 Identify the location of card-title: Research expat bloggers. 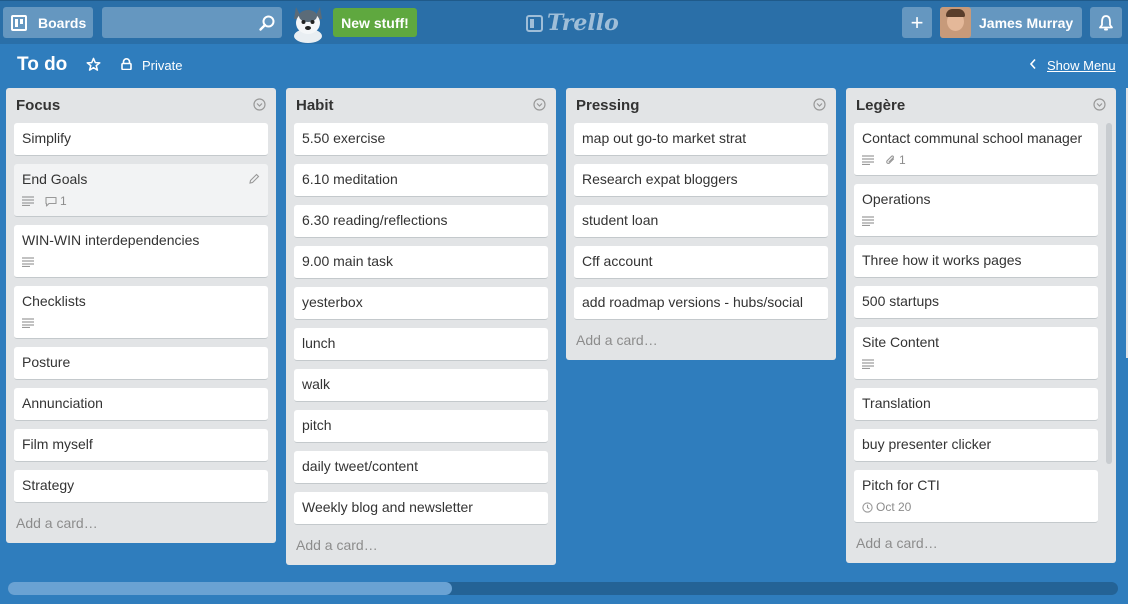
(660, 179).